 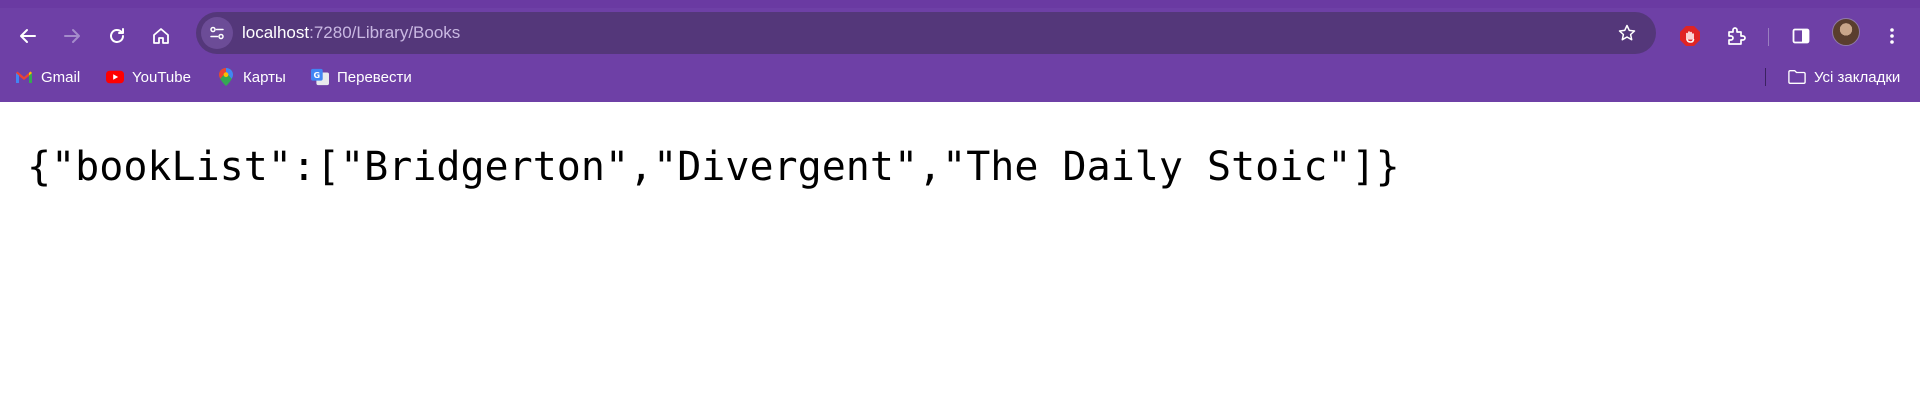 I want to click on reload-button, so click(x=117, y=36).